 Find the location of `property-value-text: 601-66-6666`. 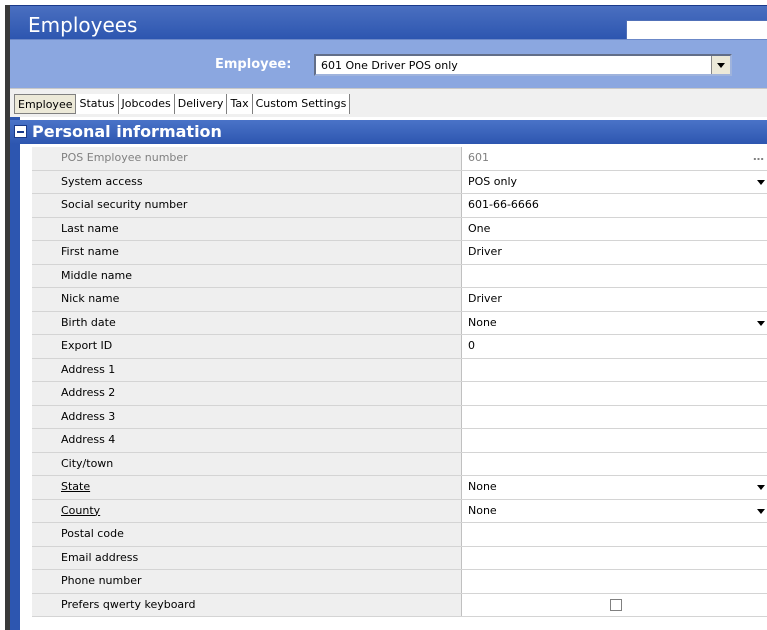

property-value-text: 601-66-6666 is located at coordinates (503, 204).